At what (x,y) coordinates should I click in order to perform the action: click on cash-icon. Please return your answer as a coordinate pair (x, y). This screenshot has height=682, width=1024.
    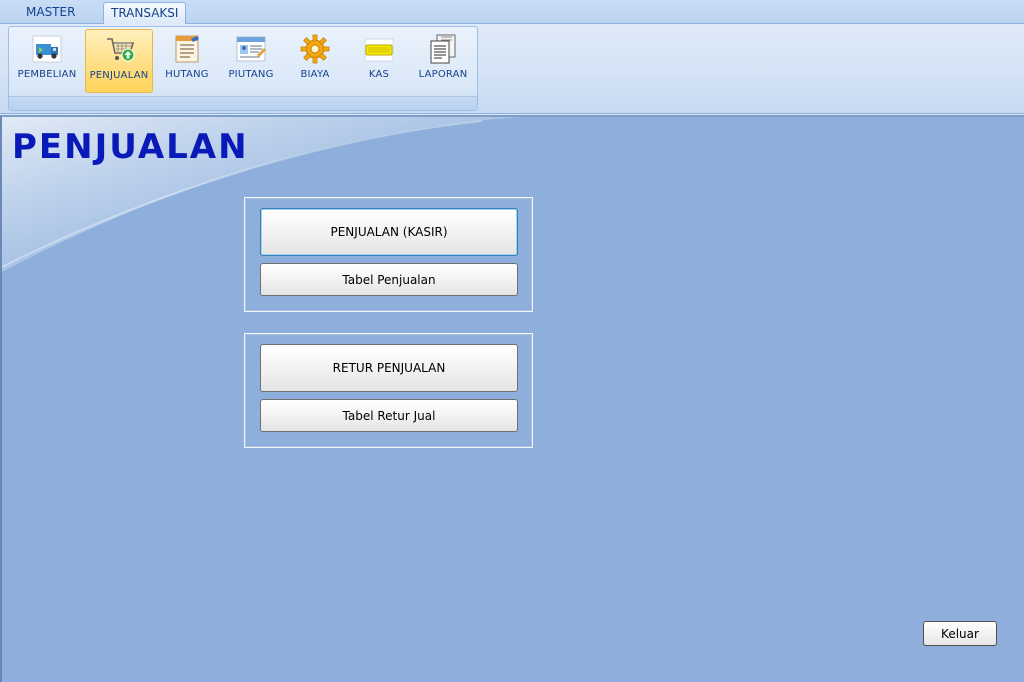
    Looking at the image, I should click on (379, 50).